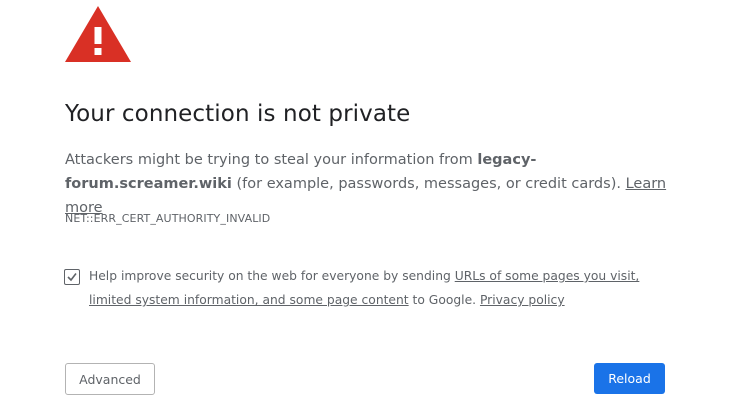 The image size is (735, 410). I want to click on advanced-button: Advanced, so click(110, 379).